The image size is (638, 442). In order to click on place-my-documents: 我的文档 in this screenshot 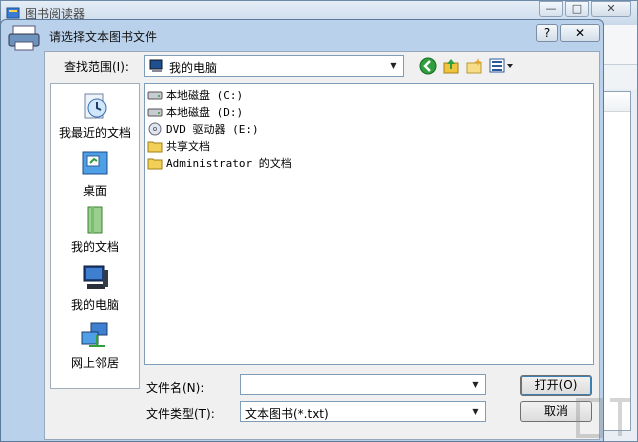, I will do `click(95, 232)`.